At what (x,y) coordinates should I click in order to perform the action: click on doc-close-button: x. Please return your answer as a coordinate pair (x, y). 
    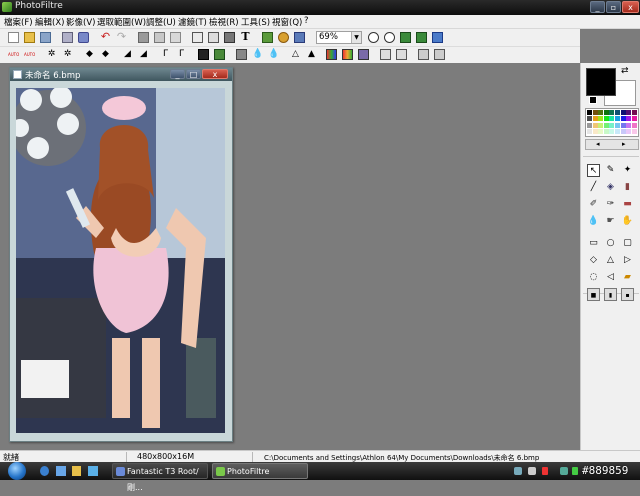
    Looking at the image, I should click on (215, 74).